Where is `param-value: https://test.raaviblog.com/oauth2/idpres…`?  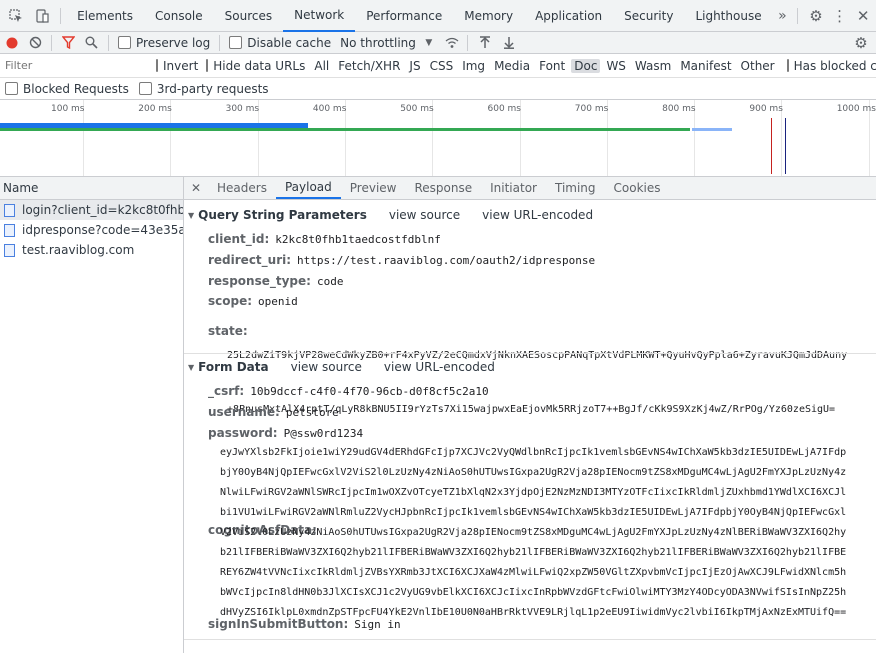 param-value: https://test.raaviblog.com/oauth2/idpres… is located at coordinates (446, 260).